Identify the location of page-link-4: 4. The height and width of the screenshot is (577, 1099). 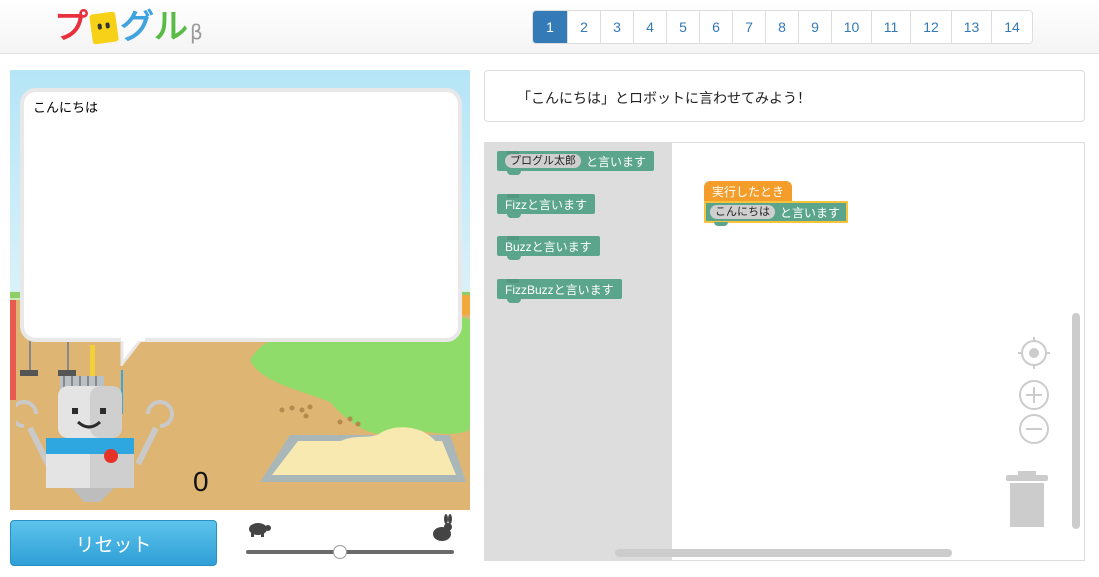
(649, 27).